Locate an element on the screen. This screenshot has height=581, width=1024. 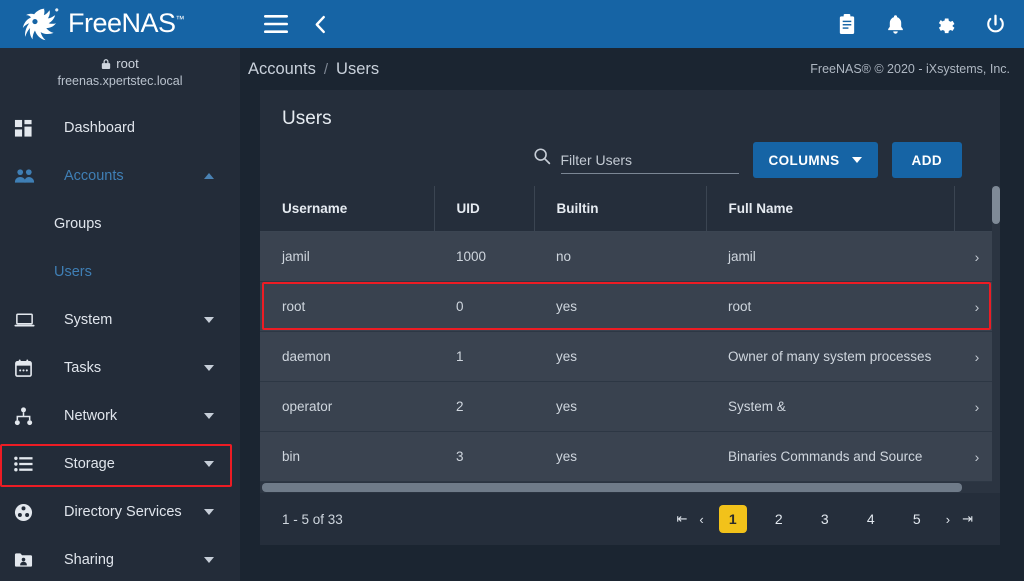
sidebar-item-label: Dashboard is located at coordinates (99, 128).